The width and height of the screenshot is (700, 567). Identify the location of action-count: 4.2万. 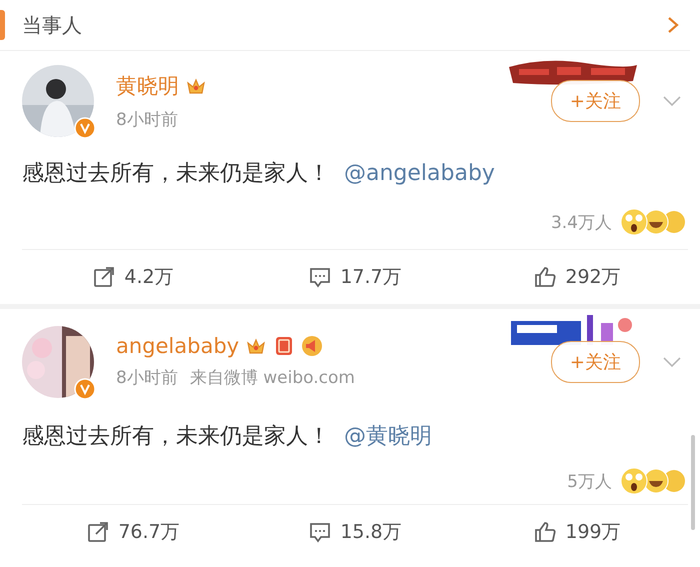
(149, 277).